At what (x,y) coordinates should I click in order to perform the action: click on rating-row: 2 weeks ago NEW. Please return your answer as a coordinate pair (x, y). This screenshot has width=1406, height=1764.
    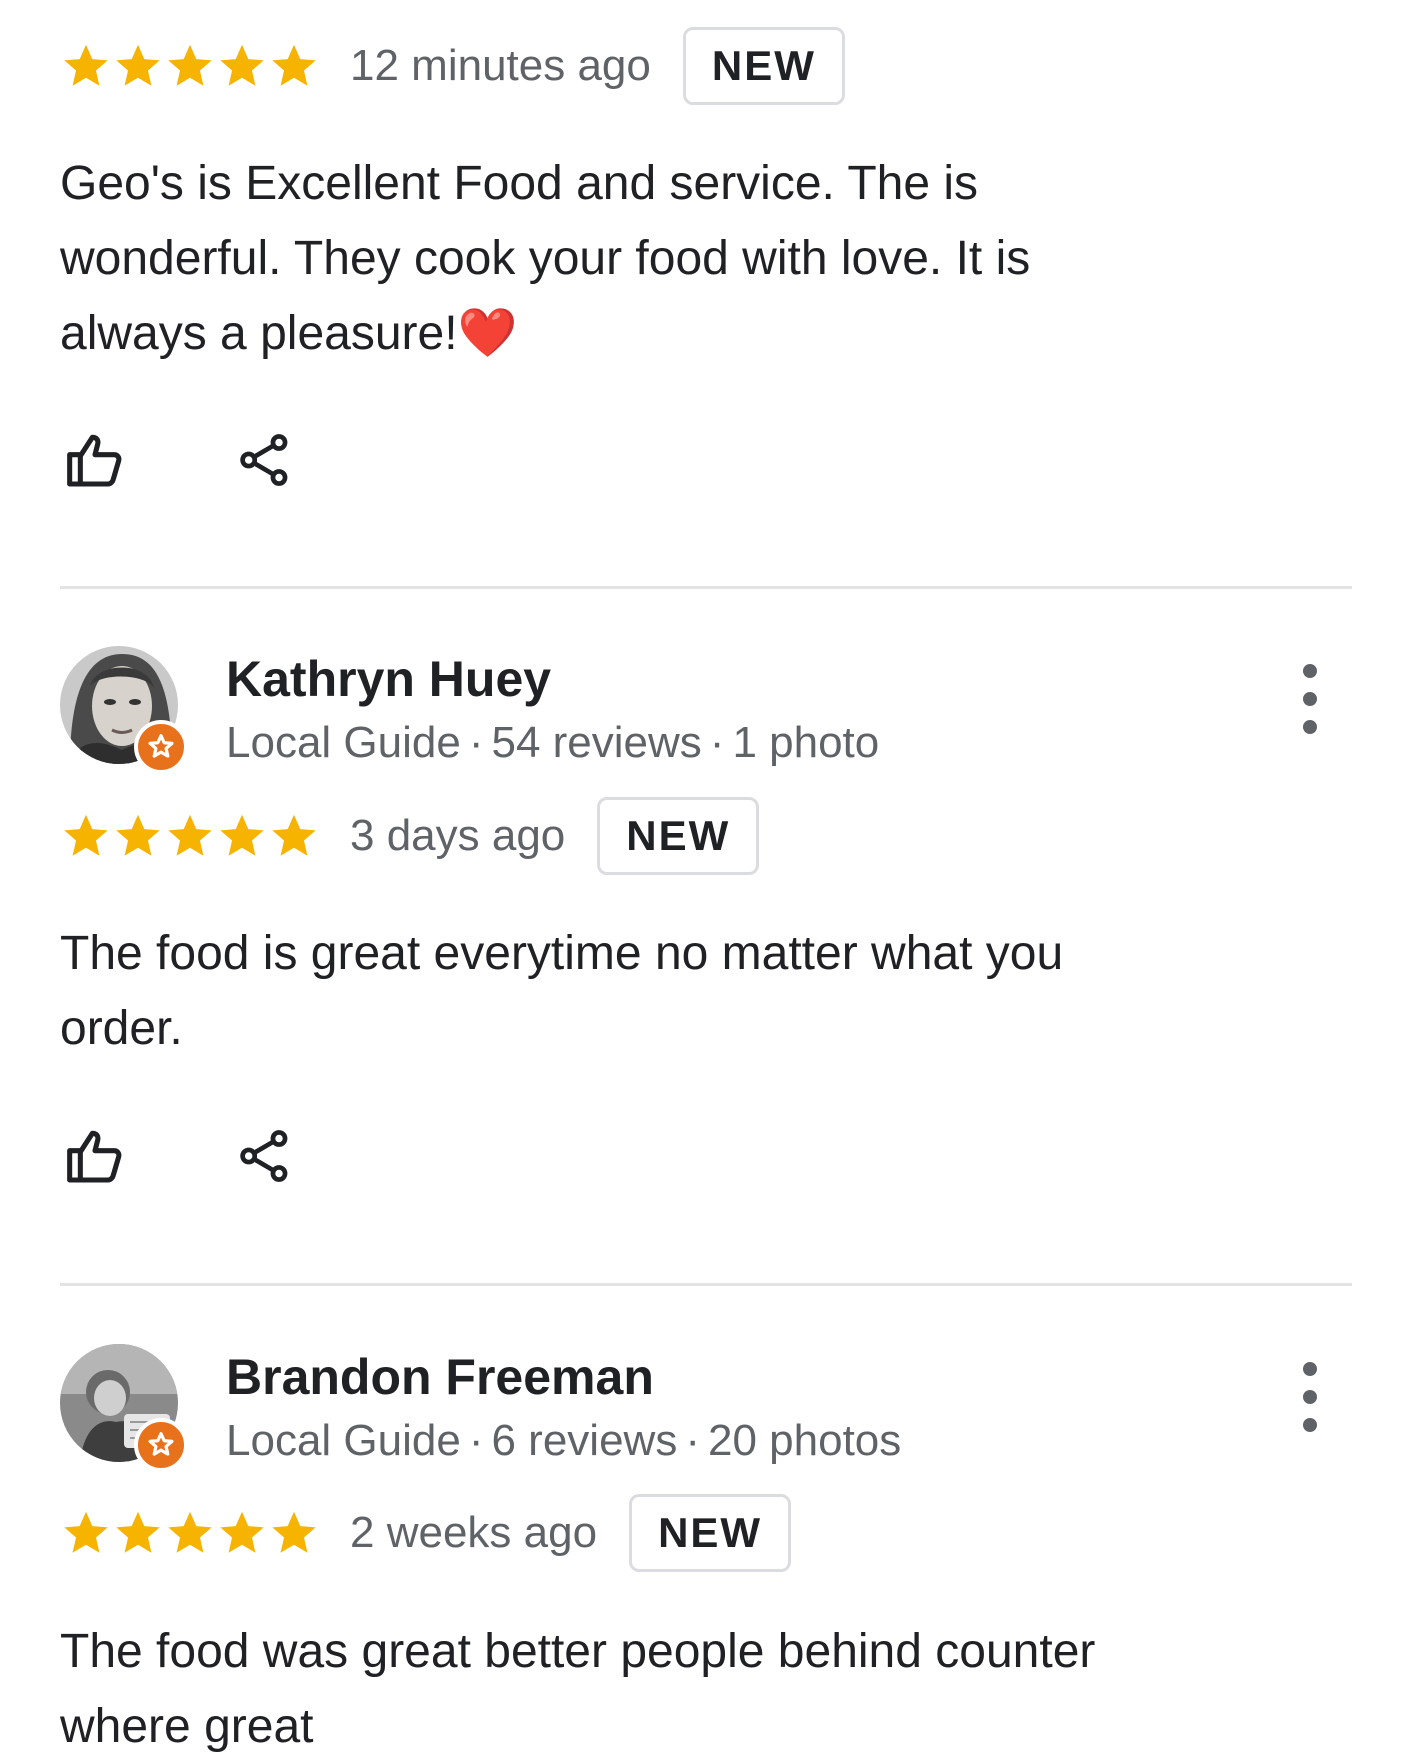
    Looking at the image, I should click on (426, 1533).